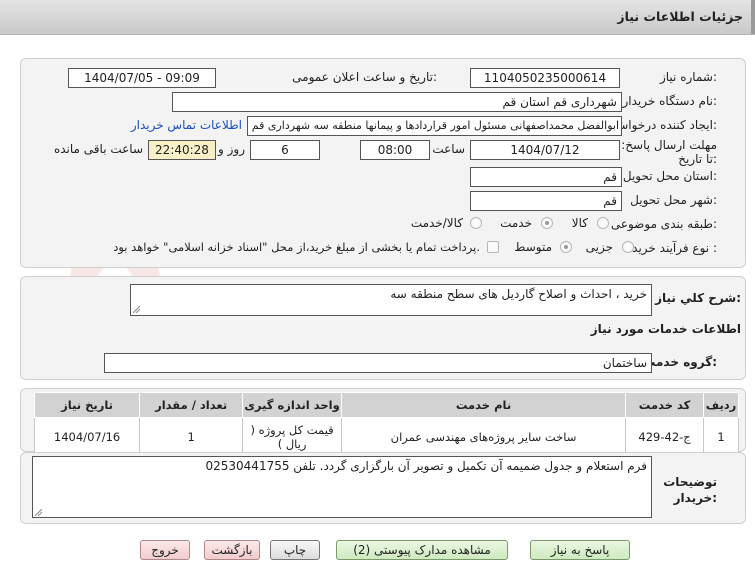  What do you see at coordinates (599, 247) in the screenshot?
I see `process-minor-label: جزیی` at bounding box center [599, 247].